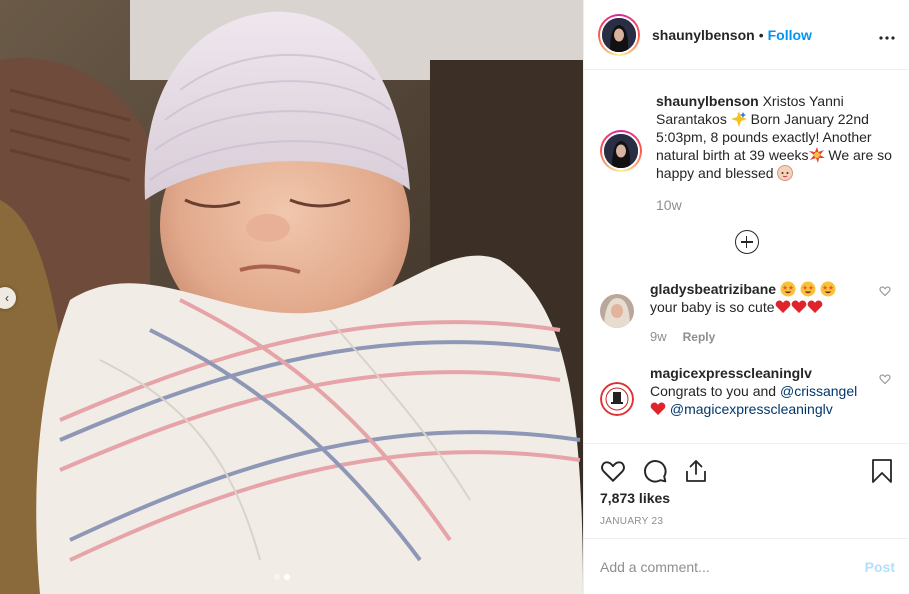  I want to click on load-more-comments, so click(746, 242).